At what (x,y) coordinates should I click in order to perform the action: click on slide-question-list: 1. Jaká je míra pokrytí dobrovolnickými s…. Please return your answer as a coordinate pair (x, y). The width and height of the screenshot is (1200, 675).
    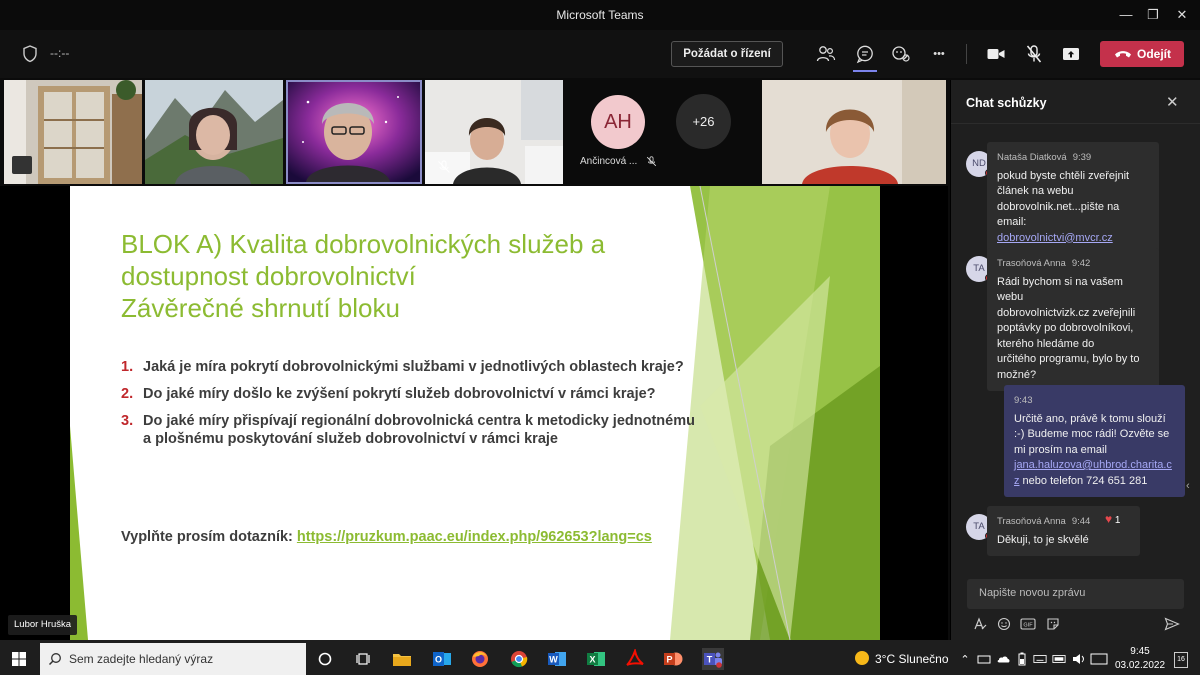
    Looking at the image, I should click on (411, 407).